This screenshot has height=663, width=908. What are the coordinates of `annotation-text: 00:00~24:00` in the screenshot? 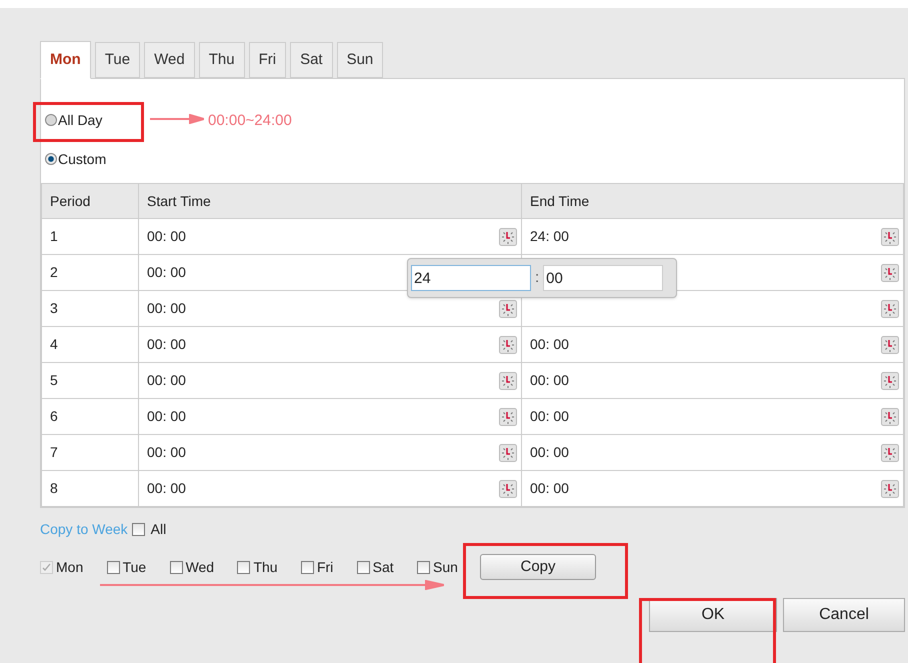 It's located at (250, 121).